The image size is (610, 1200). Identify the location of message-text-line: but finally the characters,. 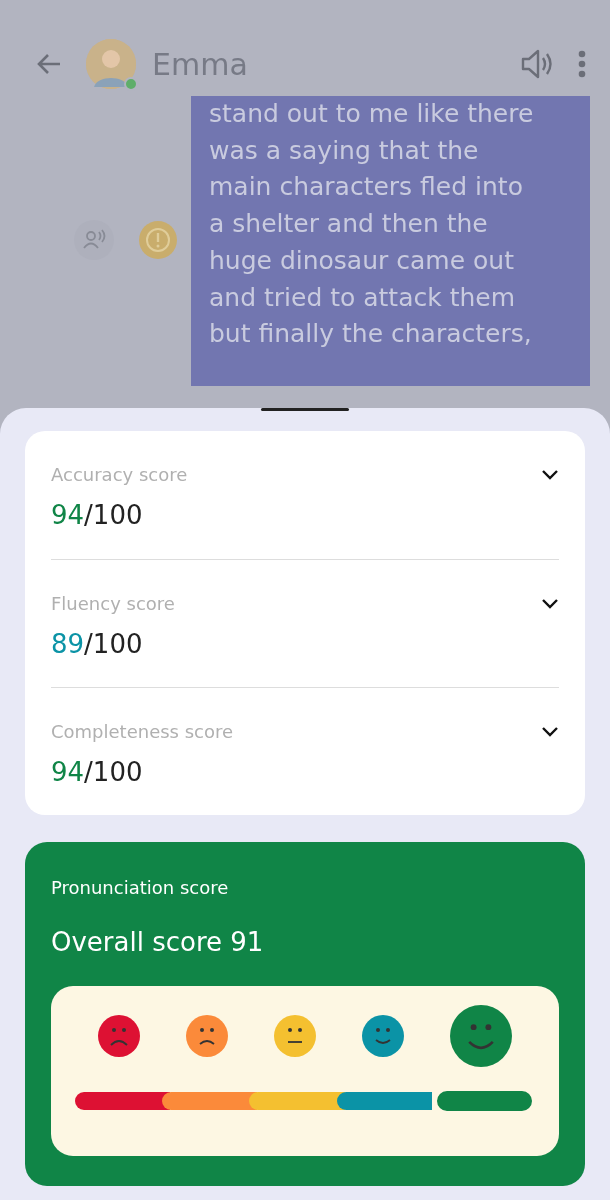
(371, 334).